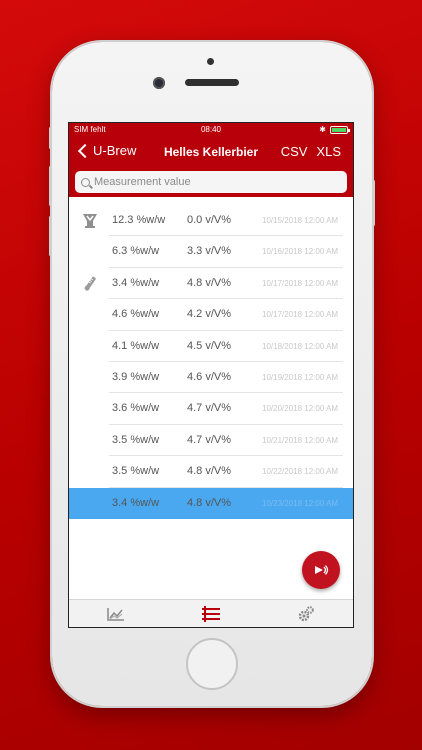 The width and height of the screenshot is (422, 750). I want to click on search-bar, so click(211, 180).